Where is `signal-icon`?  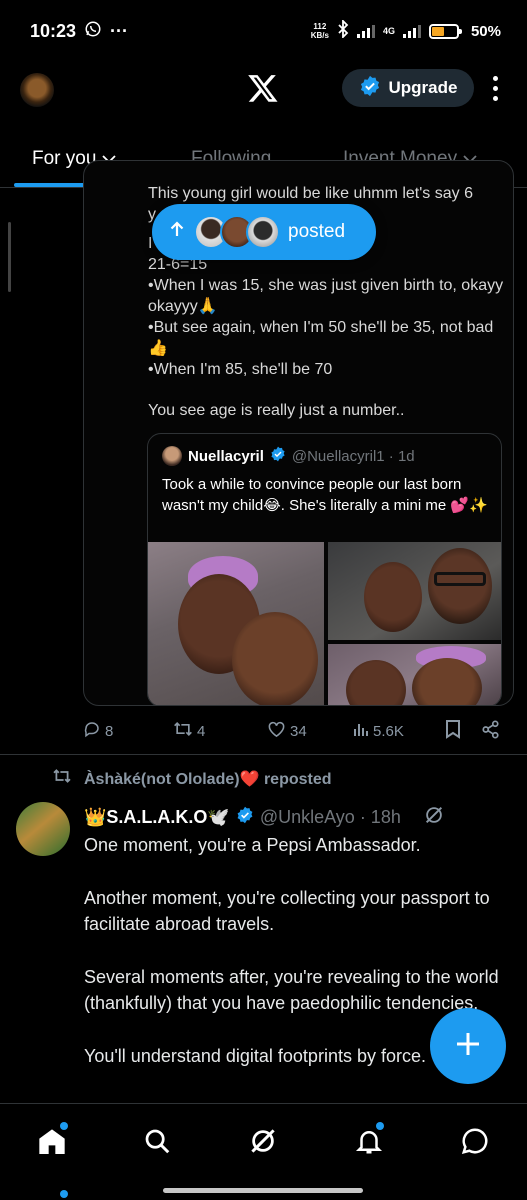 signal-icon is located at coordinates (365, 31).